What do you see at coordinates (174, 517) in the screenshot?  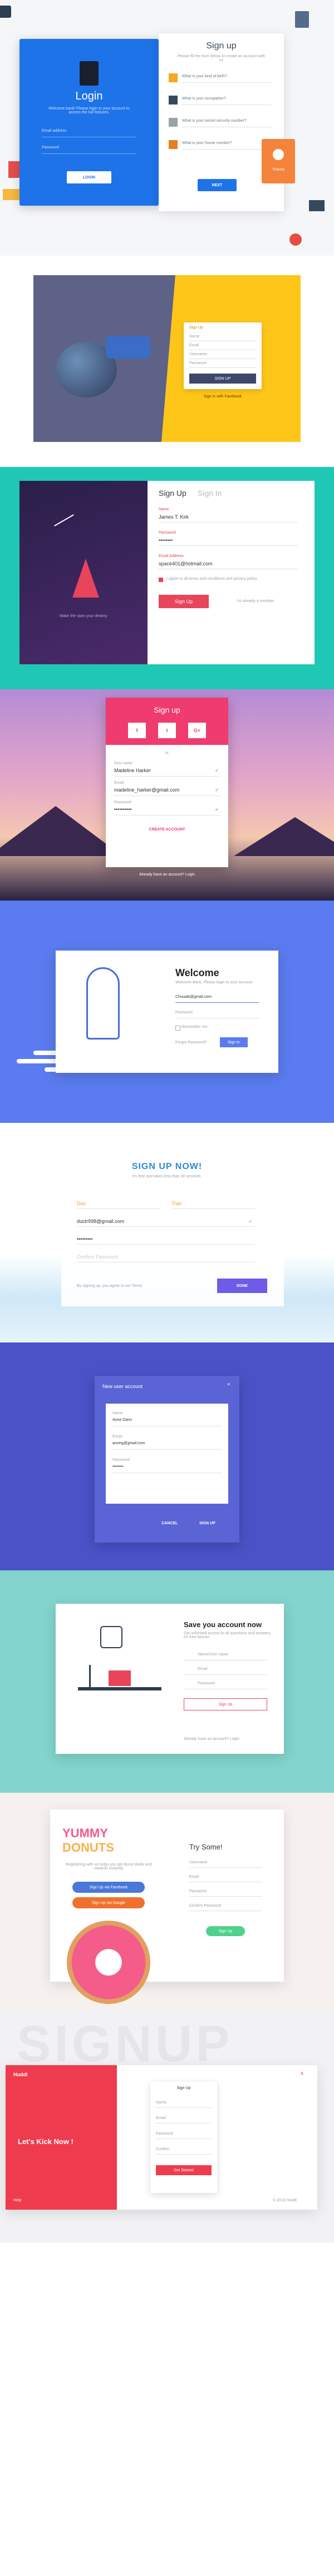 I see `name-value: James T. Kirk` at bounding box center [174, 517].